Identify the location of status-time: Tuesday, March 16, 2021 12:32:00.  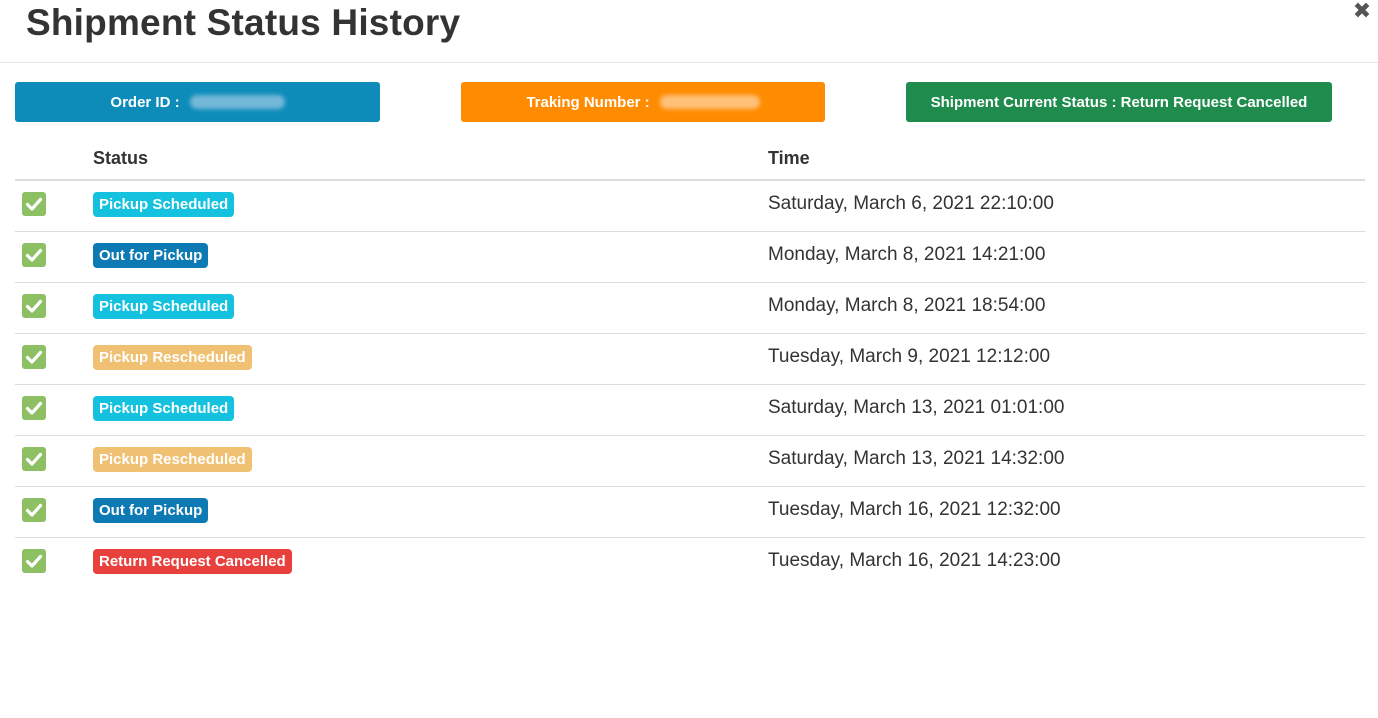
(914, 509).